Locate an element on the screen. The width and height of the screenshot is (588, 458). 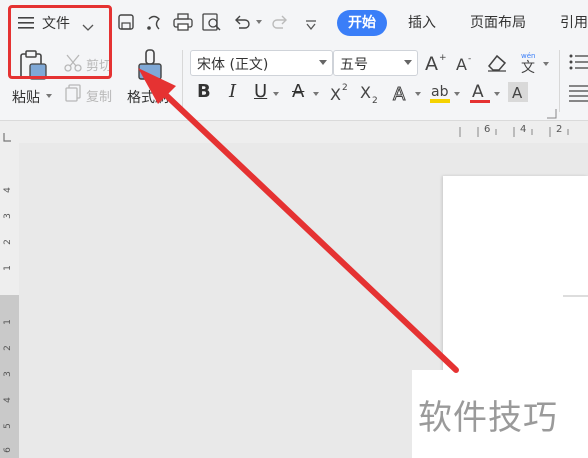
bullet-list-icon is located at coordinates (578, 64).